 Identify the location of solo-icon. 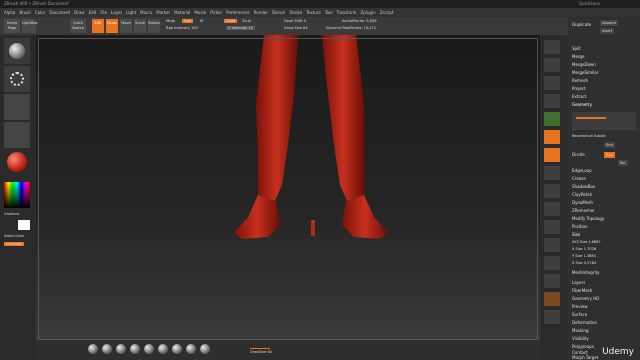
(552, 299).